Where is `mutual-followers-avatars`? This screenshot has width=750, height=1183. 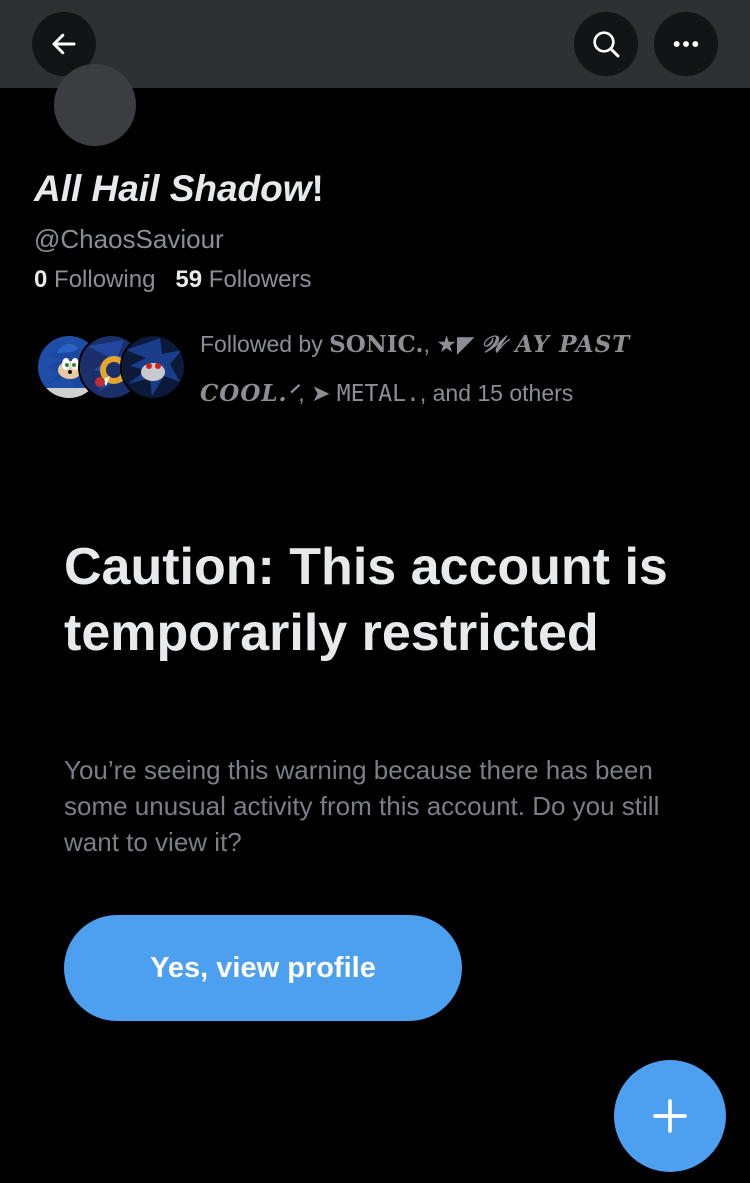
mutual-followers-avatars is located at coordinates (111, 367).